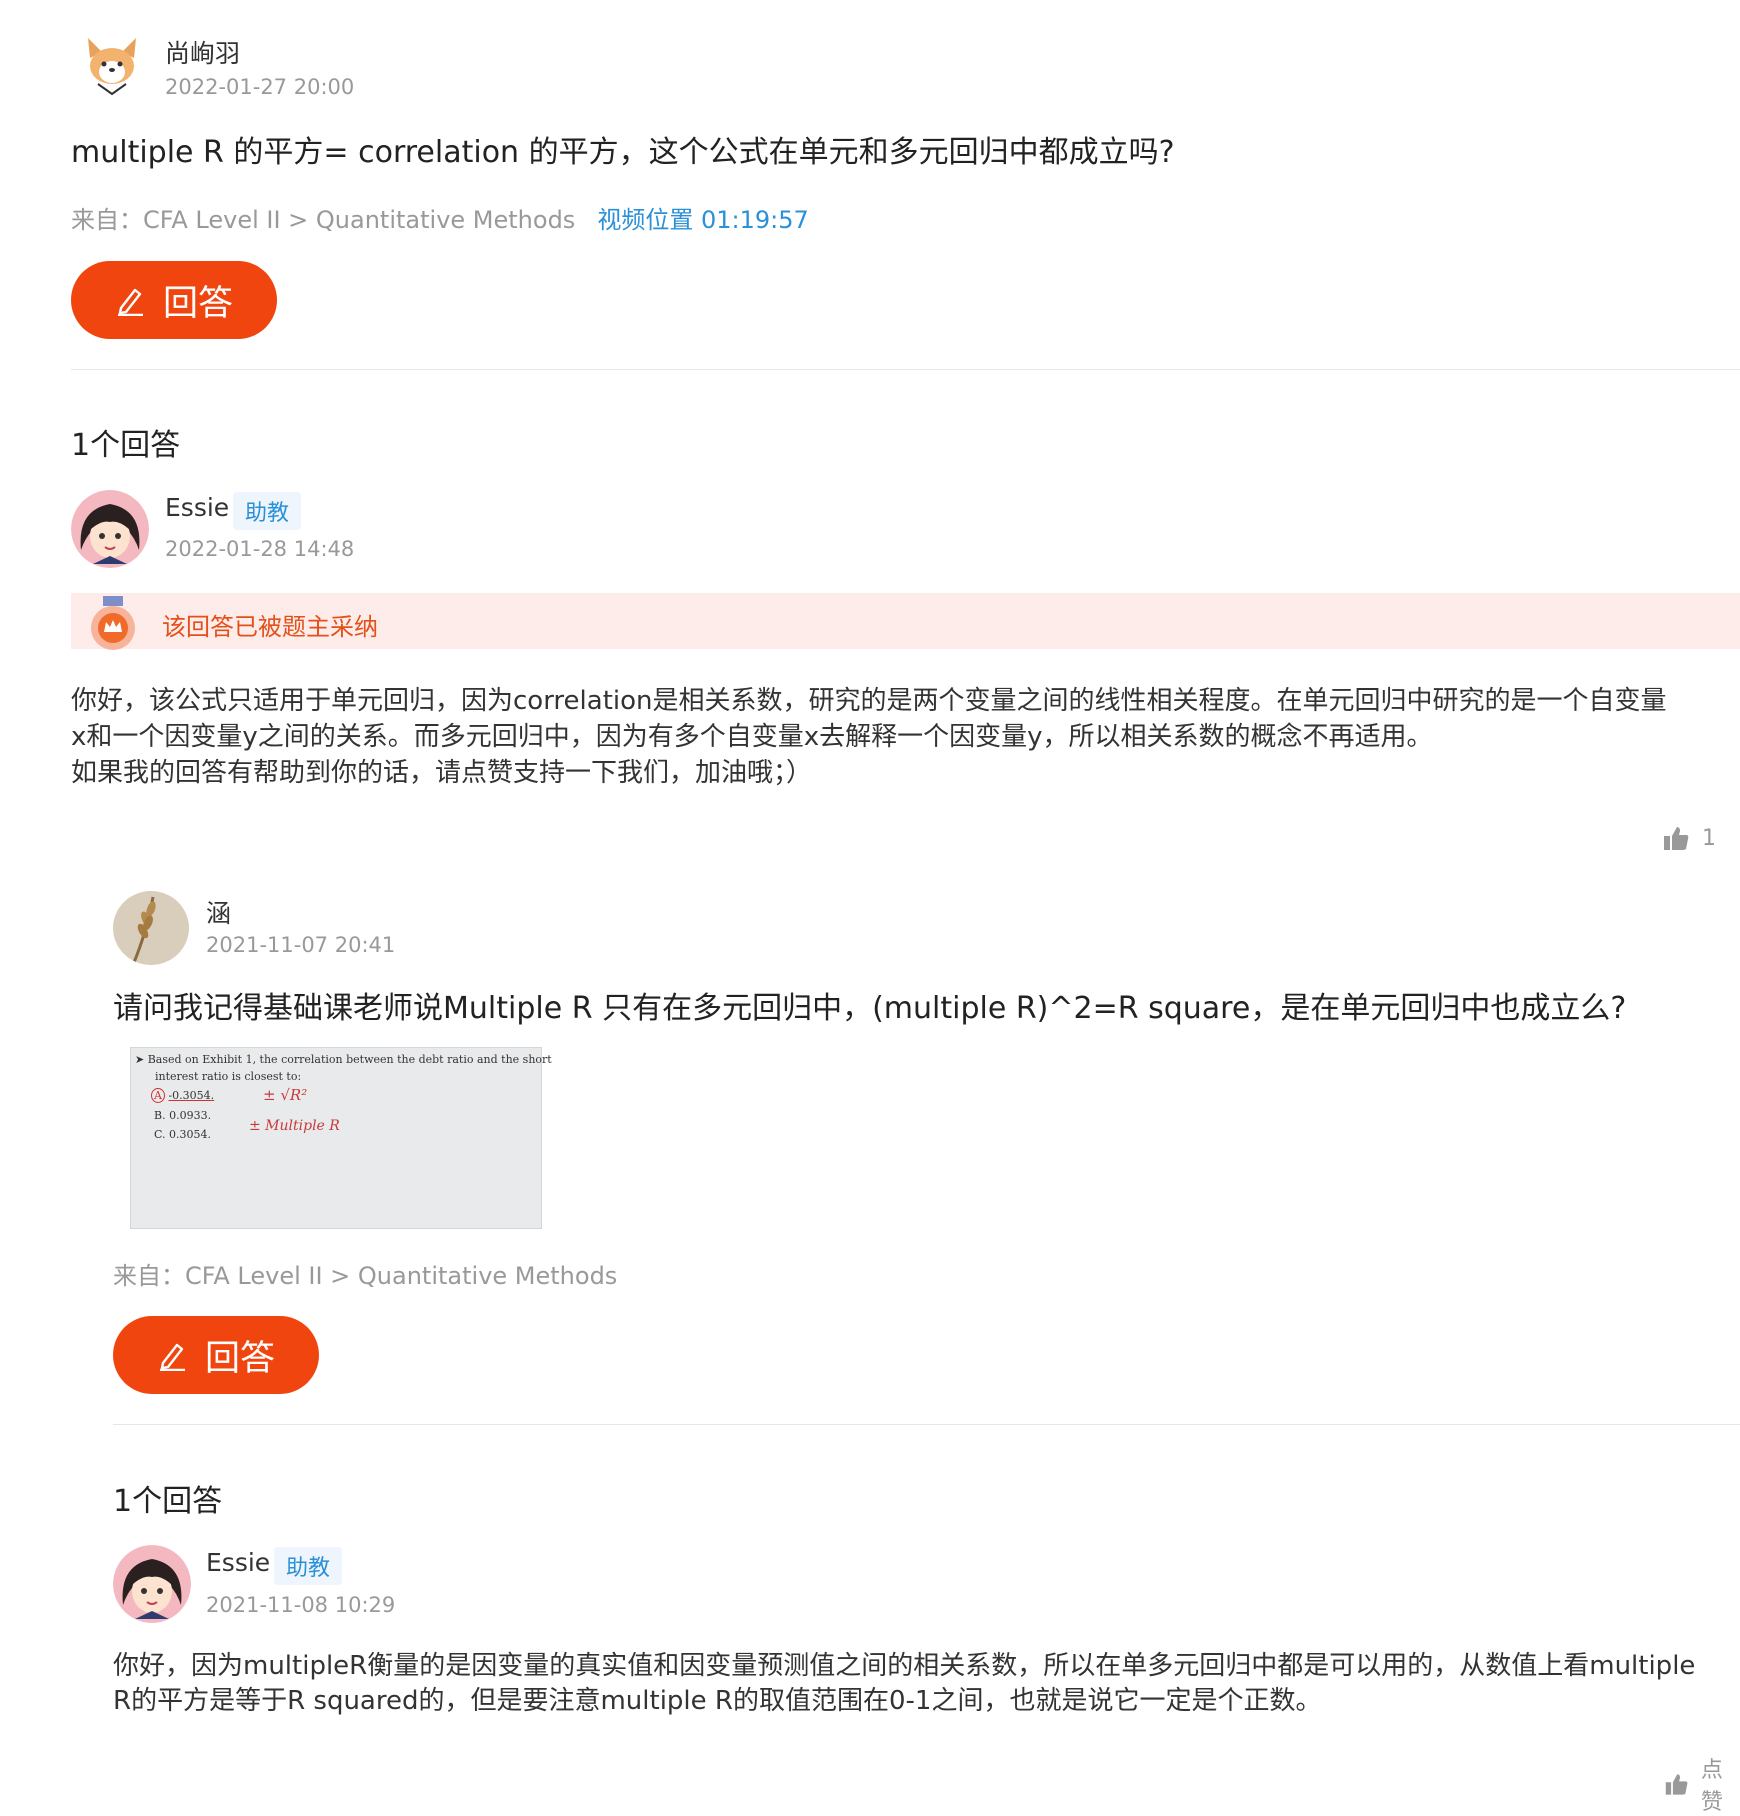  What do you see at coordinates (228, 1076) in the screenshot?
I see `image-line-2: interest ratio is closest to:` at bounding box center [228, 1076].